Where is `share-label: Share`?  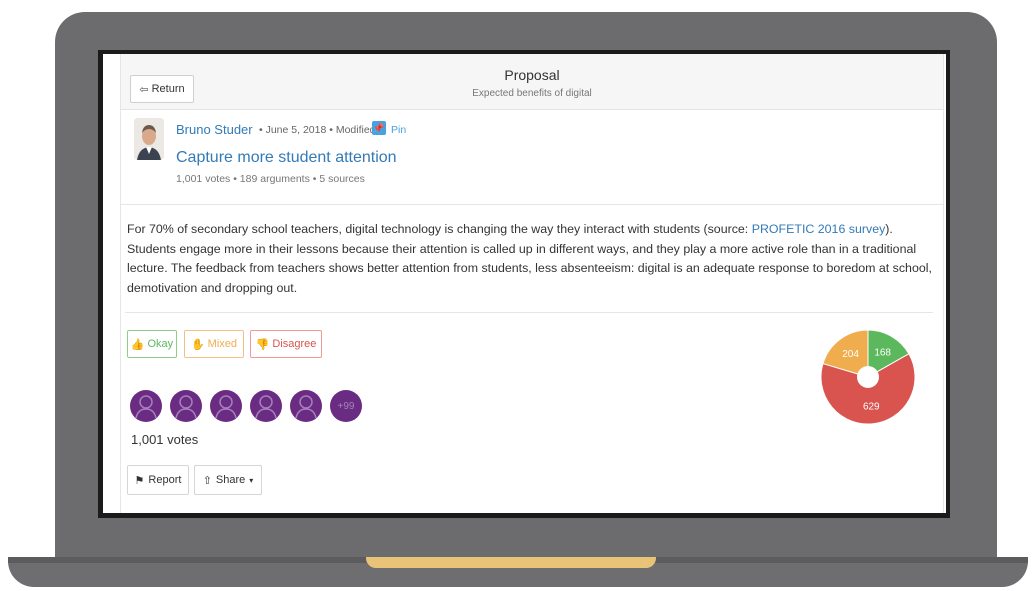
share-label: Share is located at coordinates (230, 480).